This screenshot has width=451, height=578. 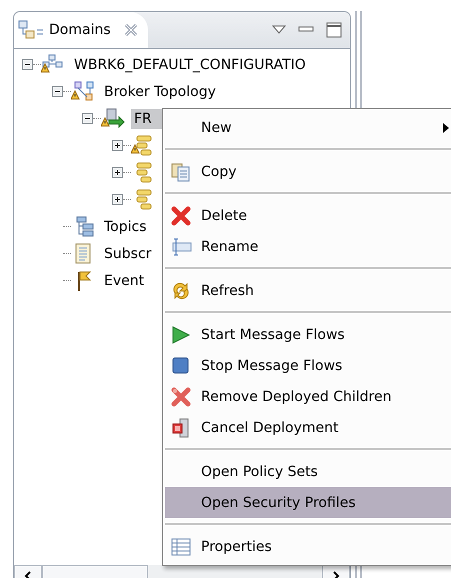 I want to click on minimize-icon, so click(x=306, y=30).